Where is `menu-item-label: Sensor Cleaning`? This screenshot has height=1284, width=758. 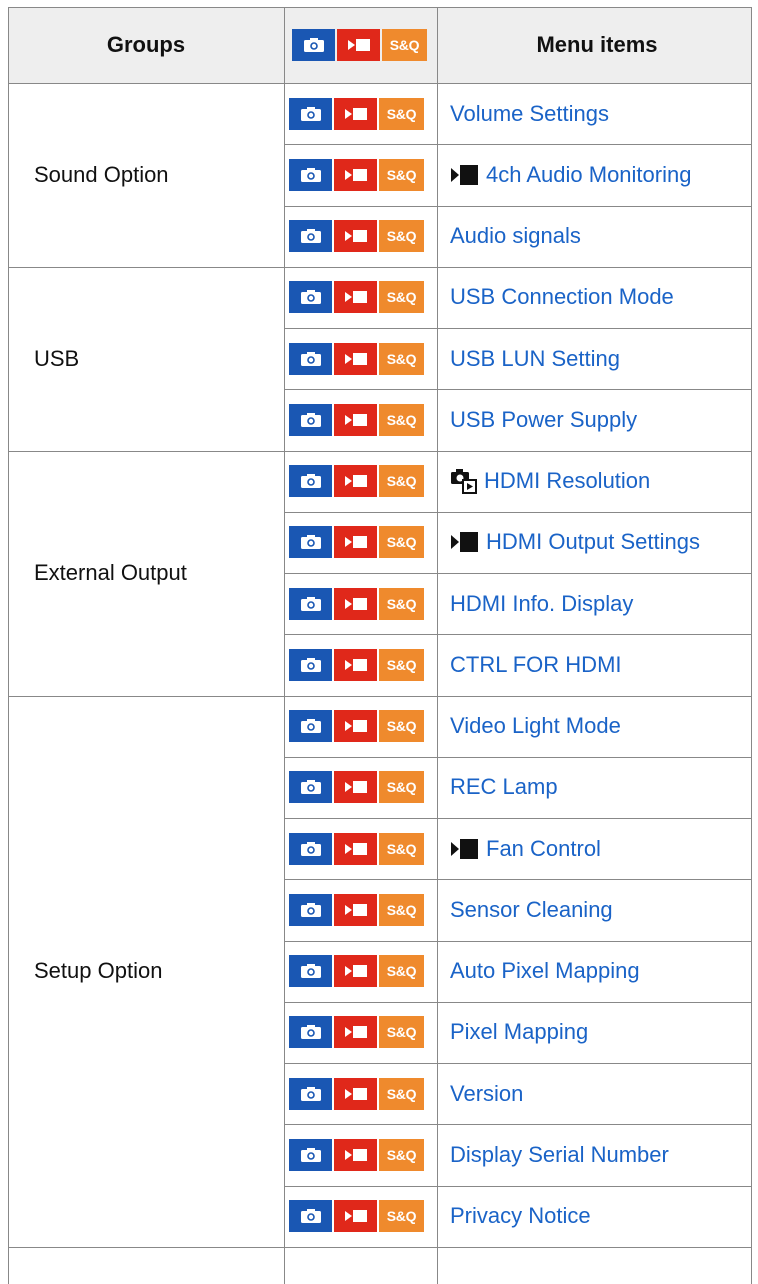
menu-item-label: Sensor Cleaning is located at coordinates (531, 909).